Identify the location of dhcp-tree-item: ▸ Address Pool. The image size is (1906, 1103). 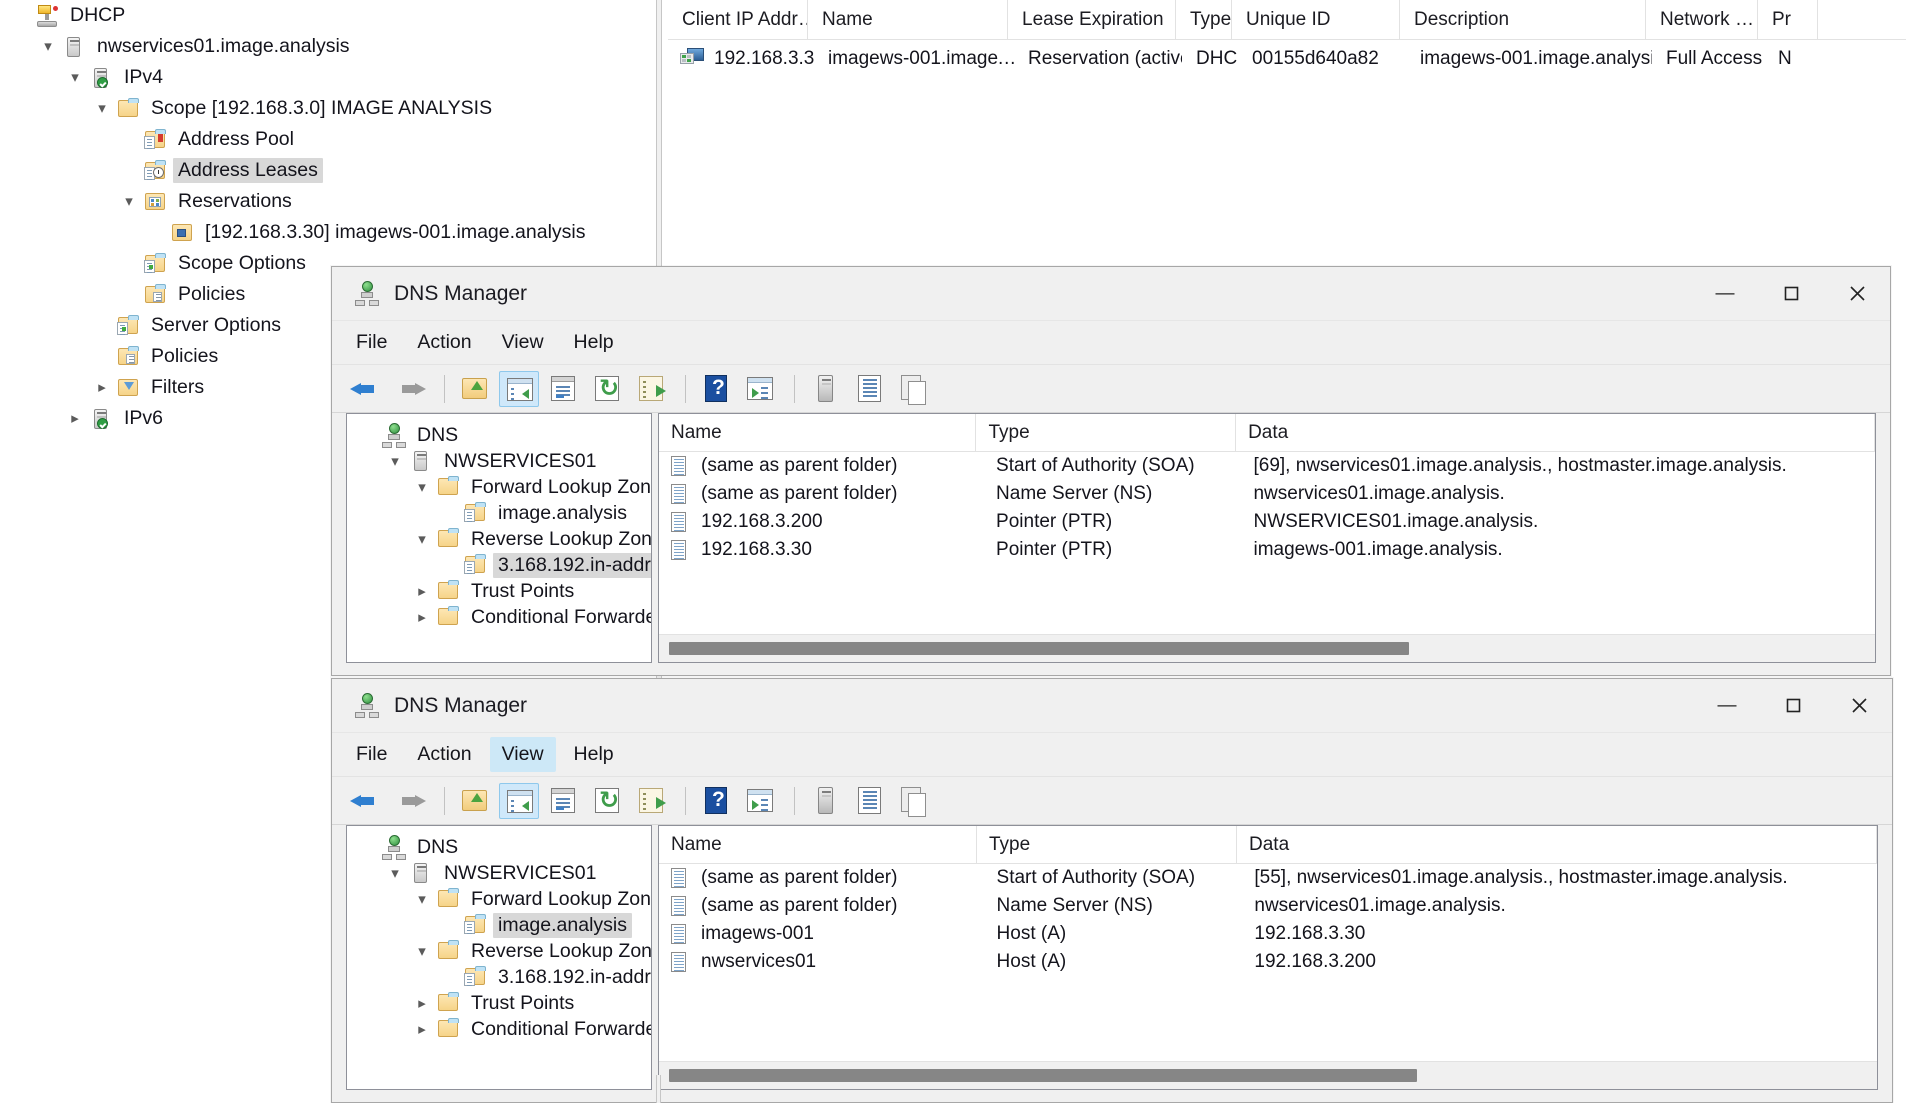
(328, 139).